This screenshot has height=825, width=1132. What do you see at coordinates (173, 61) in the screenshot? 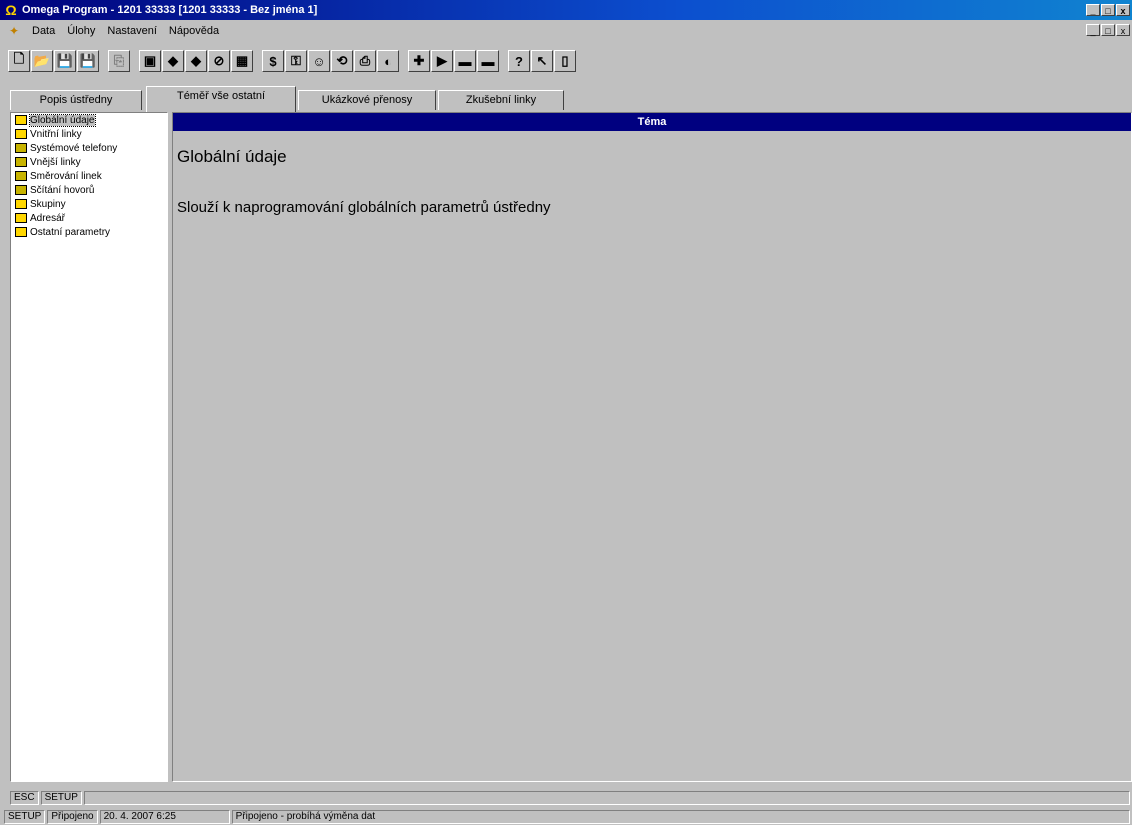
I see `download-icon: ◆` at bounding box center [173, 61].